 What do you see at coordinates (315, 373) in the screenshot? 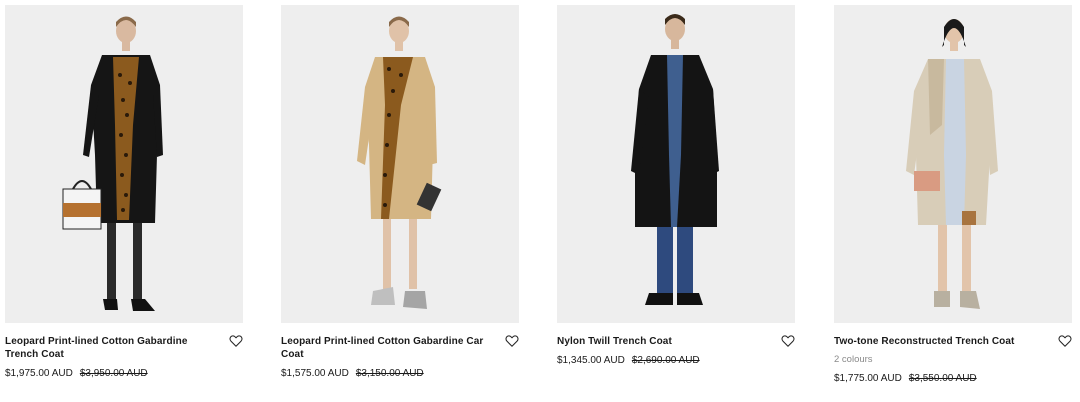
I see `product-price: $1,575.00 AUD` at bounding box center [315, 373].